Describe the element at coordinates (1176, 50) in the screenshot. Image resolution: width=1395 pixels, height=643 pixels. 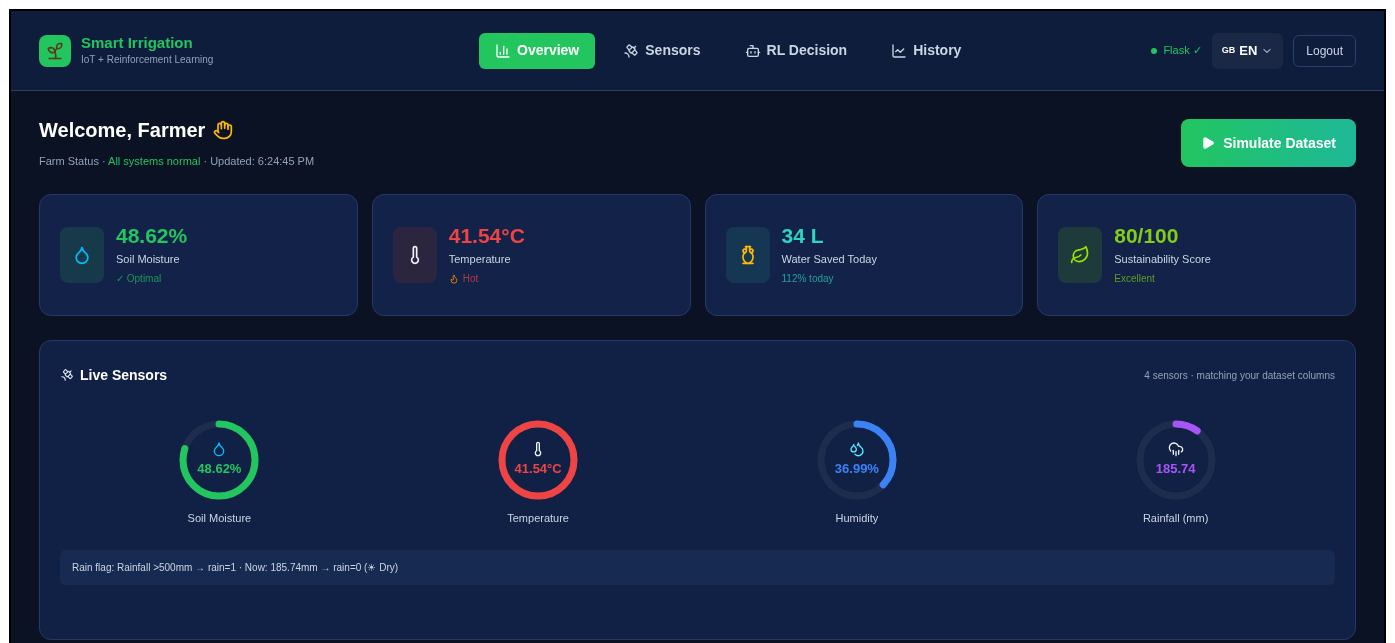
I see `server-status: Flask ✓` at that location.